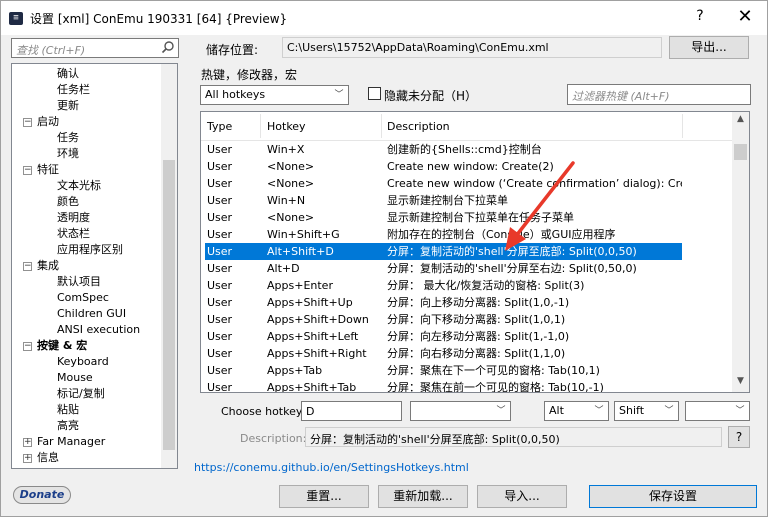 This screenshot has width=768, height=518. I want to click on scroll-up-icon: ▲, so click(740, 119).